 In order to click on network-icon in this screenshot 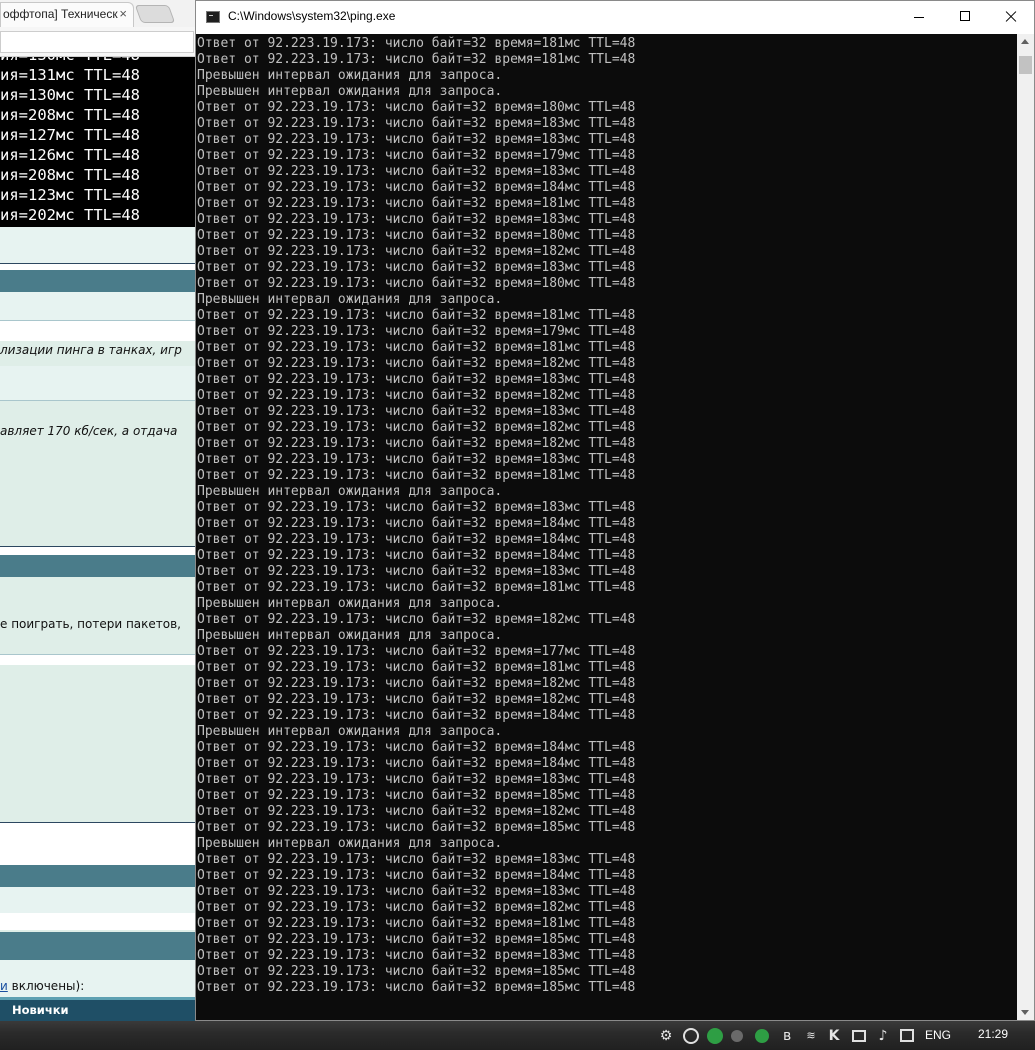, I will do `click(859, 1036)`.